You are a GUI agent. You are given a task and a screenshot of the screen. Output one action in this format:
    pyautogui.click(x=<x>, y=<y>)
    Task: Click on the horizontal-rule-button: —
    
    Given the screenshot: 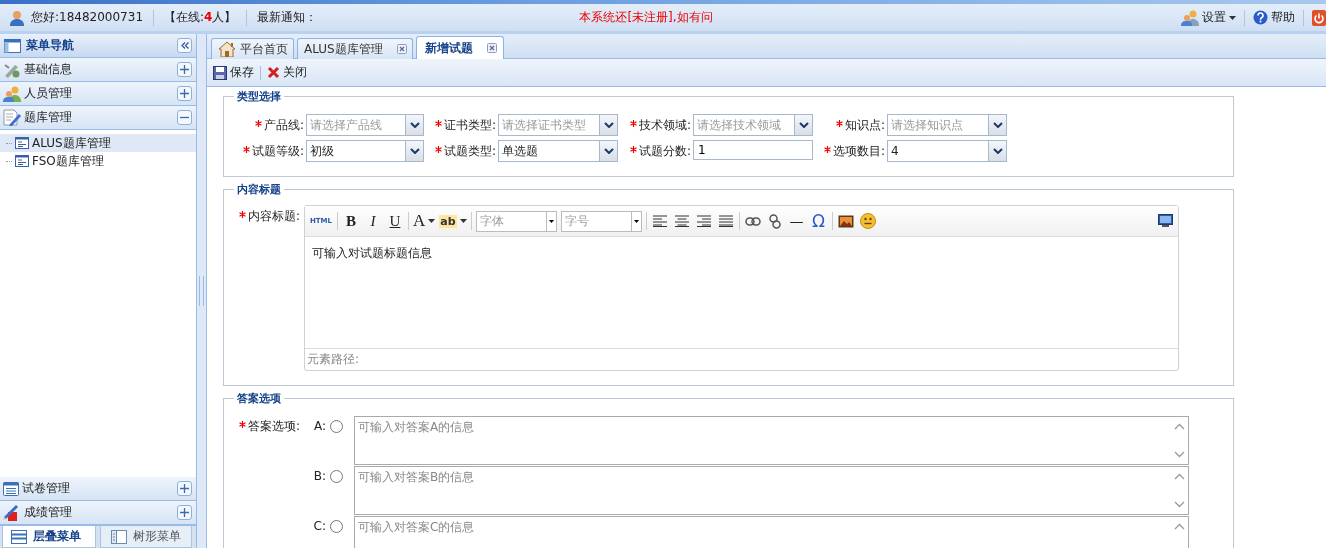 What is the action you would take?
    pyautogui.click(x=796, y=221)
    